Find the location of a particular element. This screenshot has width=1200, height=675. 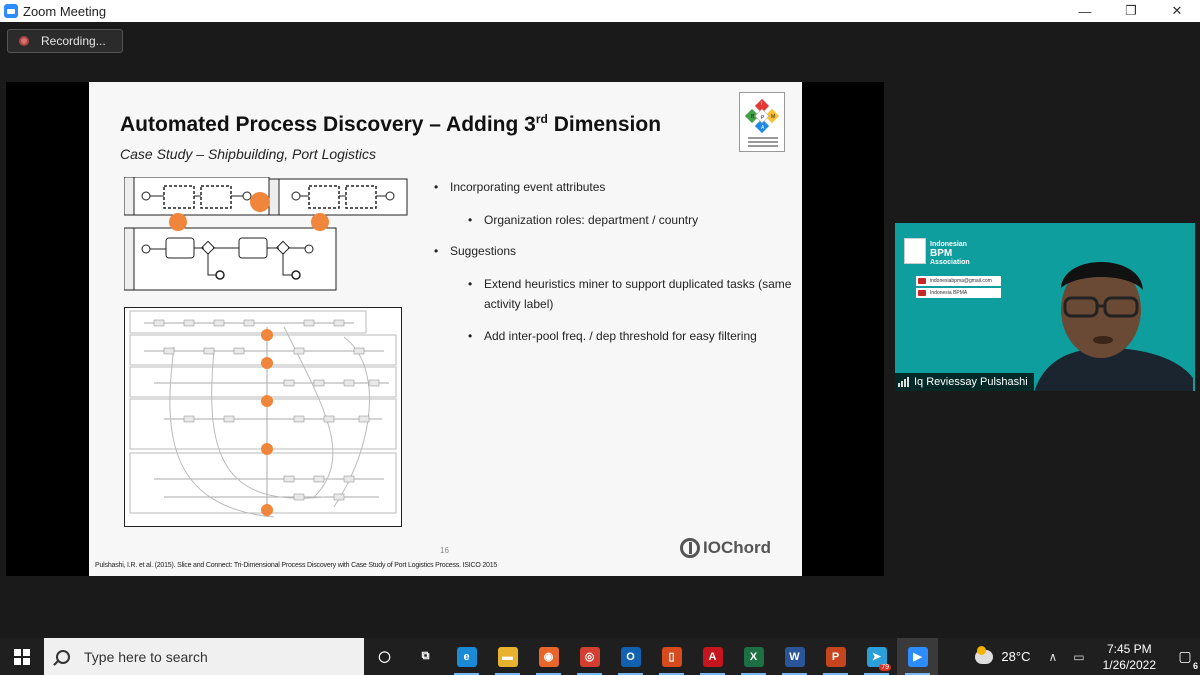

bpma-email: indonesiabpma@gmail.com is located at coordinates (961, 281).